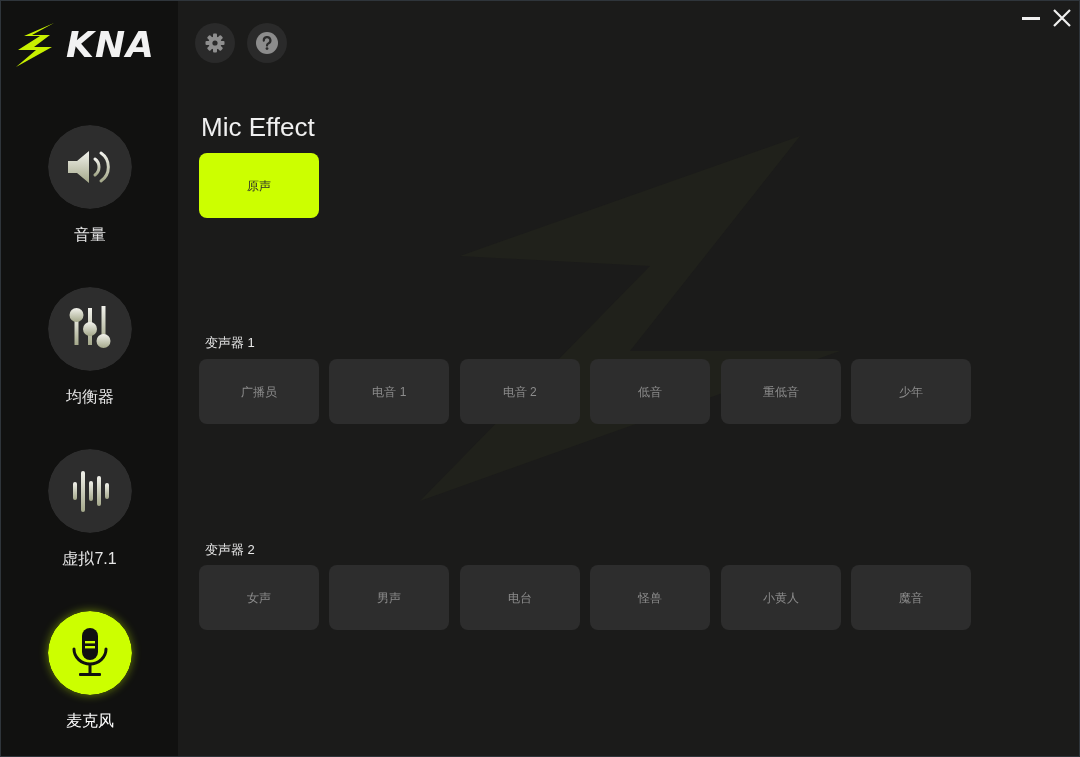 This screenshot has width=1080, height=757. I want to click on effect-button: 电音 2, so click(519, 391).